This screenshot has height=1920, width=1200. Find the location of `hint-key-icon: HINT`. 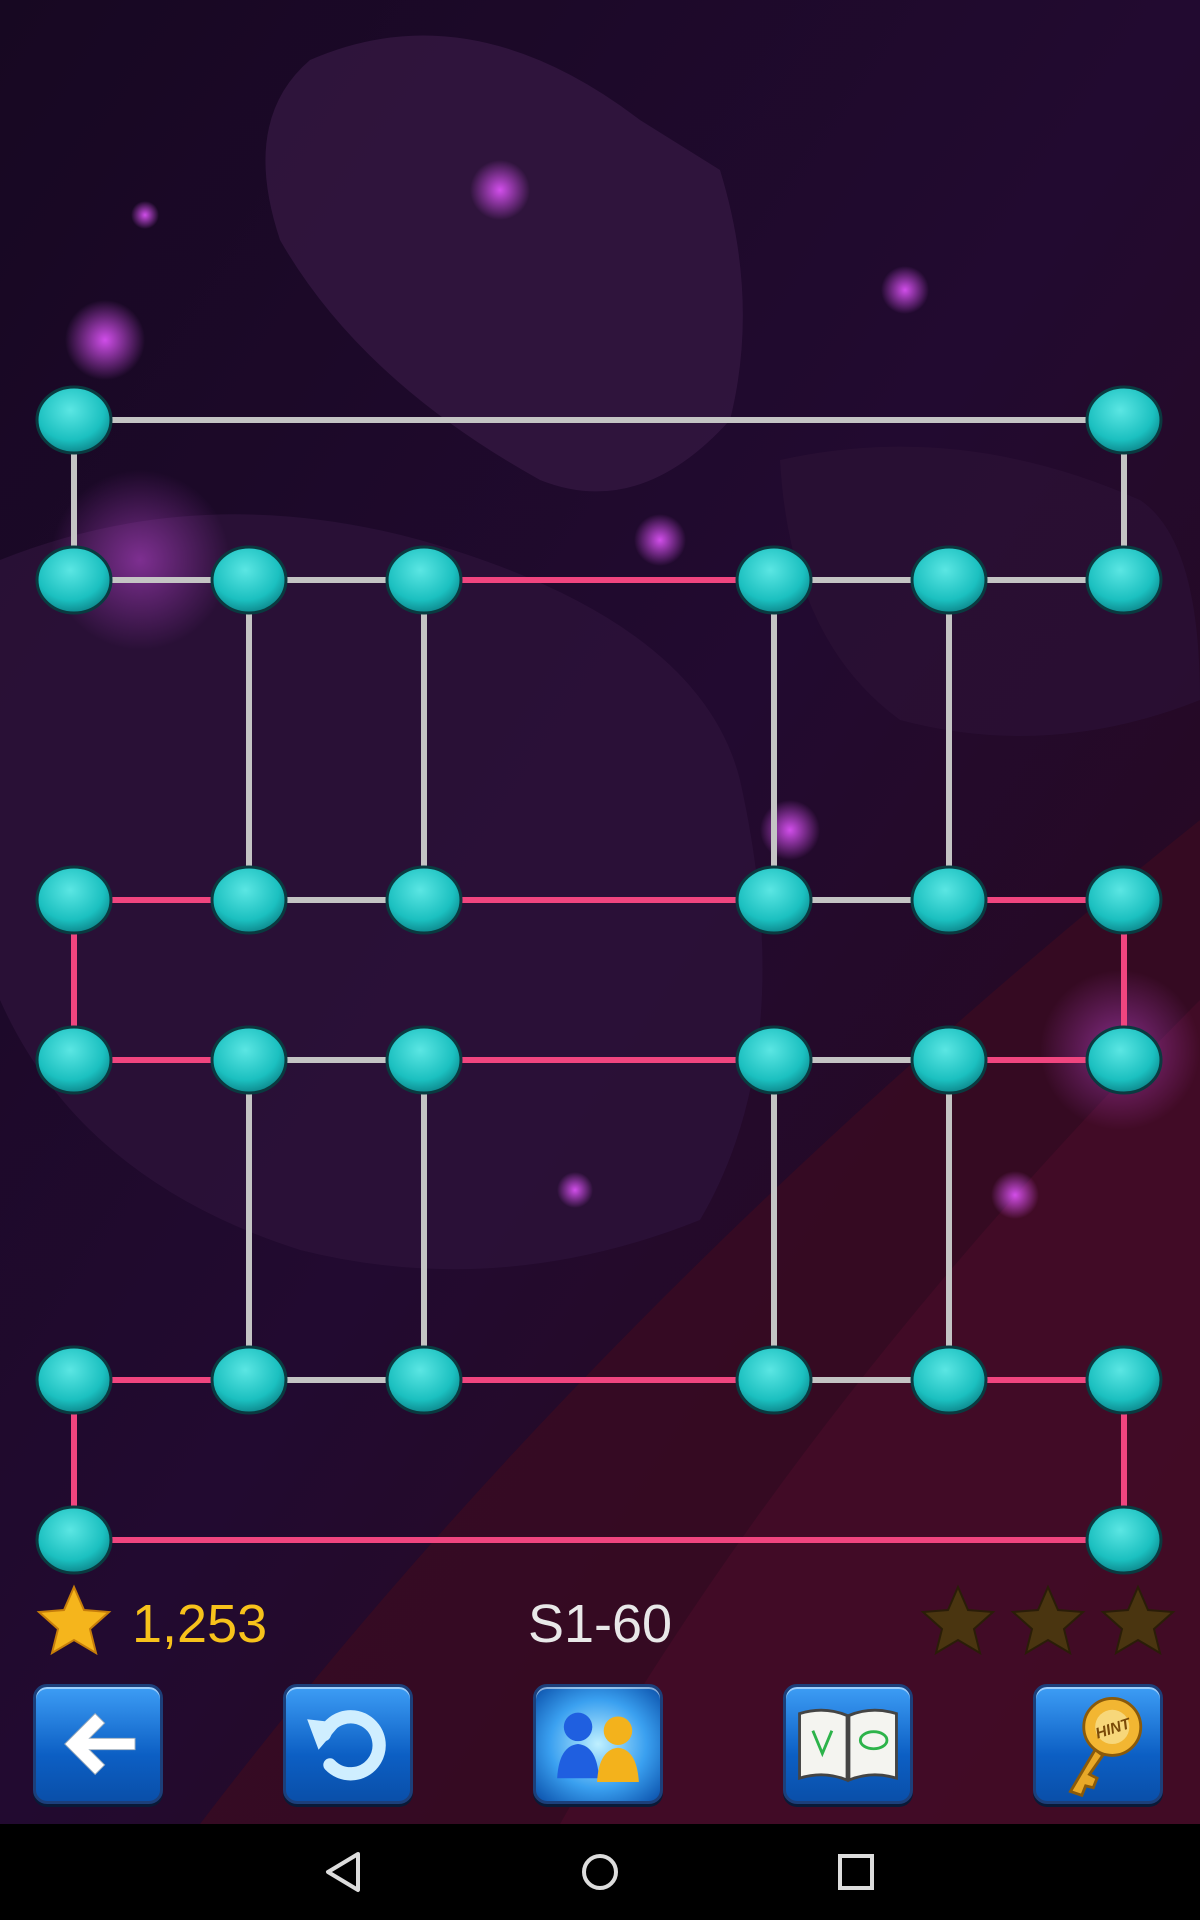

hint-key-icon: HINT is located at coordinates (1105, 1747).